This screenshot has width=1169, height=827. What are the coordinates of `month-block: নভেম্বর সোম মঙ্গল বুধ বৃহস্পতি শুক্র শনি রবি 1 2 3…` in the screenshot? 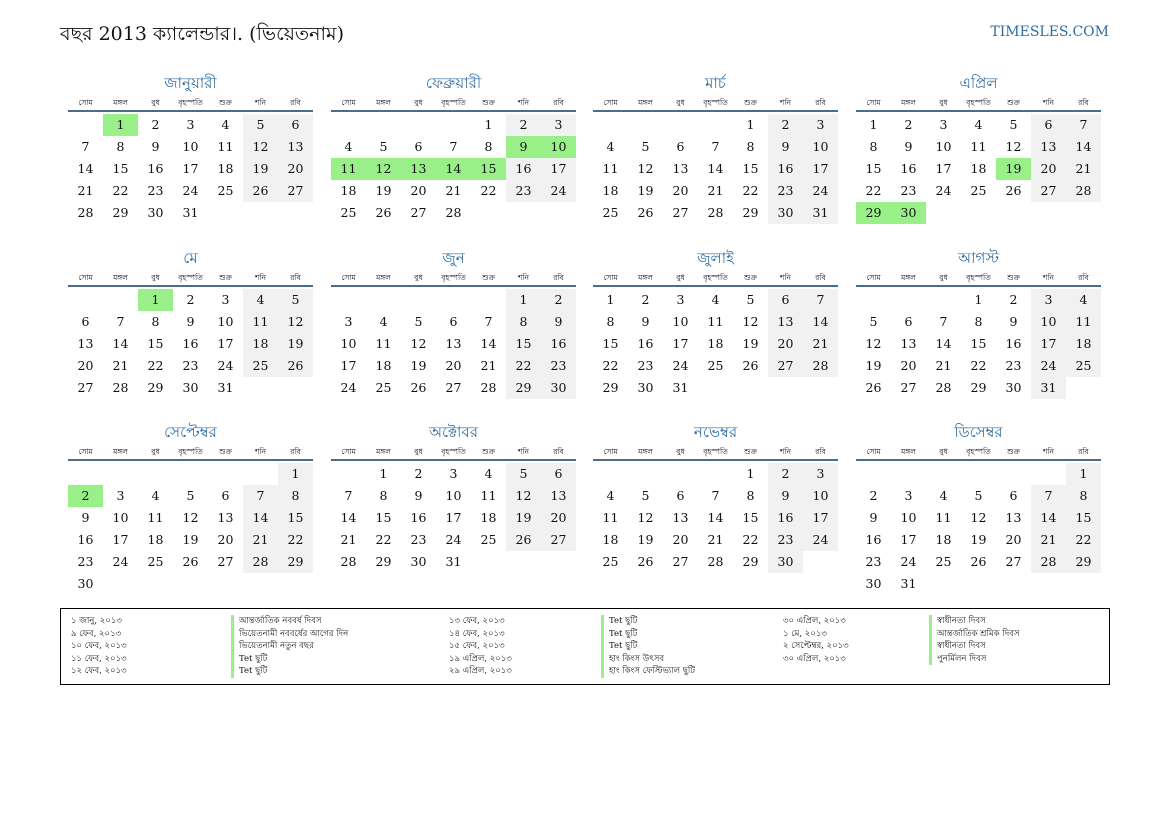 It's located at (715, 497).